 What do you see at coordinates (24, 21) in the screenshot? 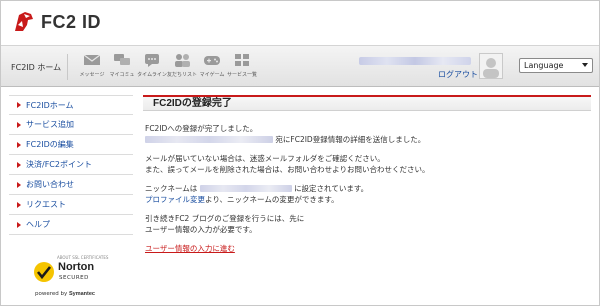
I see `fc2-horse-logo-icon` at bounding box center [24, 21].